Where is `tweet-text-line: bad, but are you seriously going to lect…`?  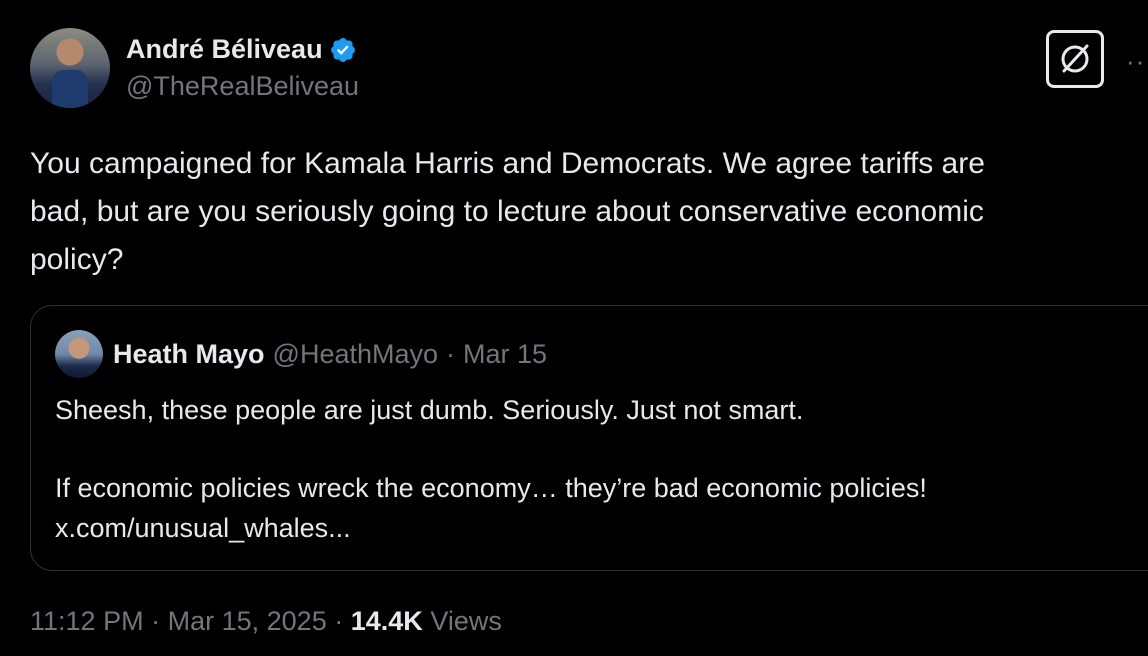
tweet-text-line: bad, but are you seriously going to lect… is located at coordinates (507, 211).